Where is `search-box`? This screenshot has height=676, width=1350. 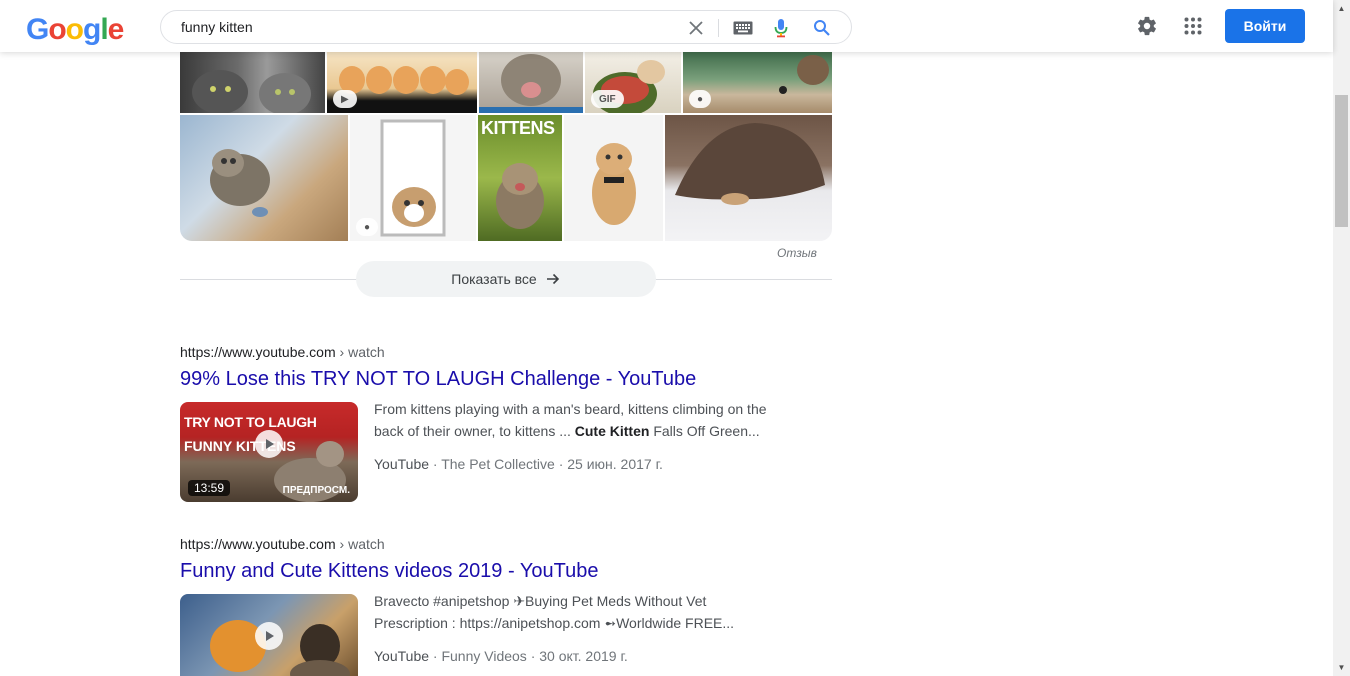 search-box is located at coordinates (506, 27).